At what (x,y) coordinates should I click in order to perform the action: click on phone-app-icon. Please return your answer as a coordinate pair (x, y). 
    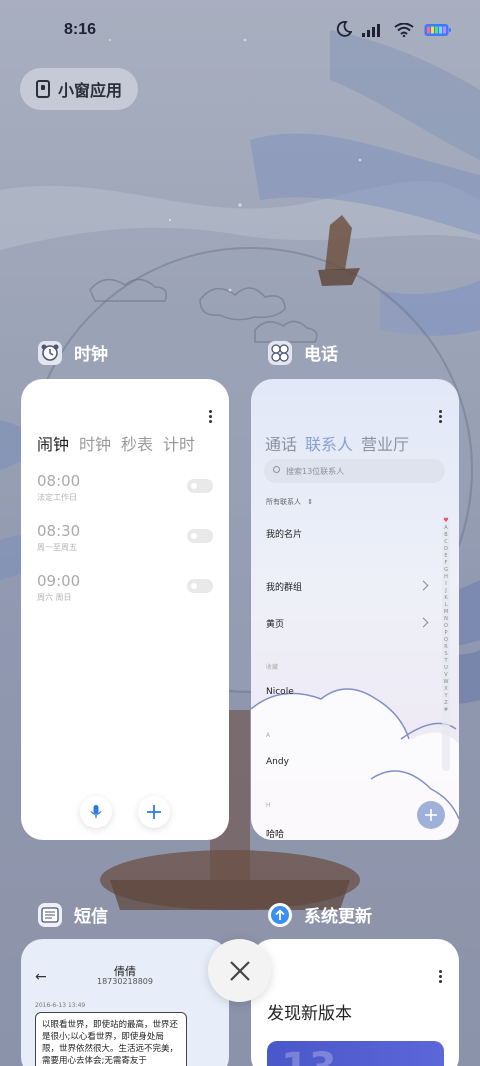
    Looking at the image, I should click on (280, 352).